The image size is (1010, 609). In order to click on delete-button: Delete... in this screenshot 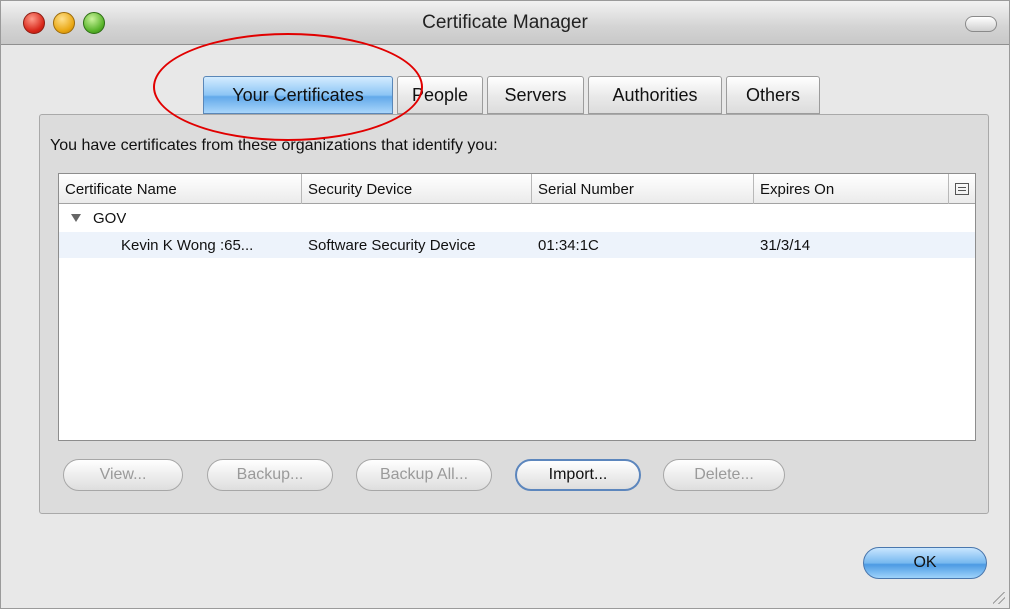, I will do `click(724, 475)`.